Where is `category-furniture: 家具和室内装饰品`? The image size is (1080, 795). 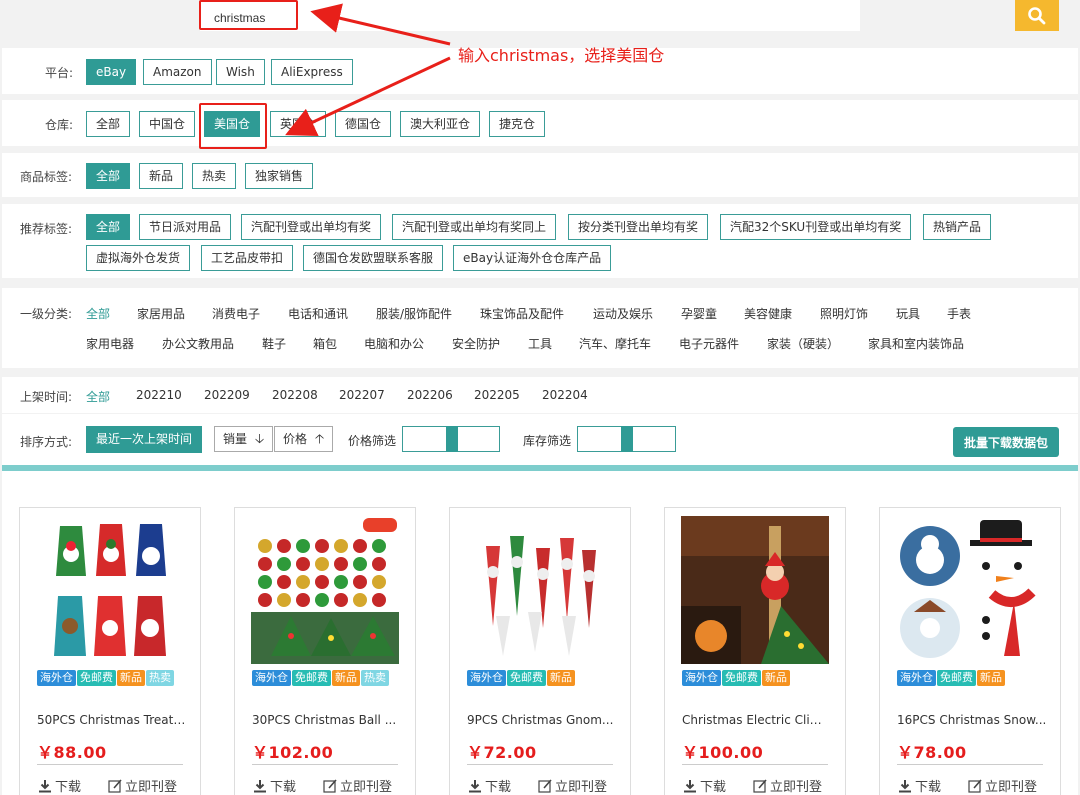
category-furniture: 家具和室内装饰品 is located at coordinates (916, 343).